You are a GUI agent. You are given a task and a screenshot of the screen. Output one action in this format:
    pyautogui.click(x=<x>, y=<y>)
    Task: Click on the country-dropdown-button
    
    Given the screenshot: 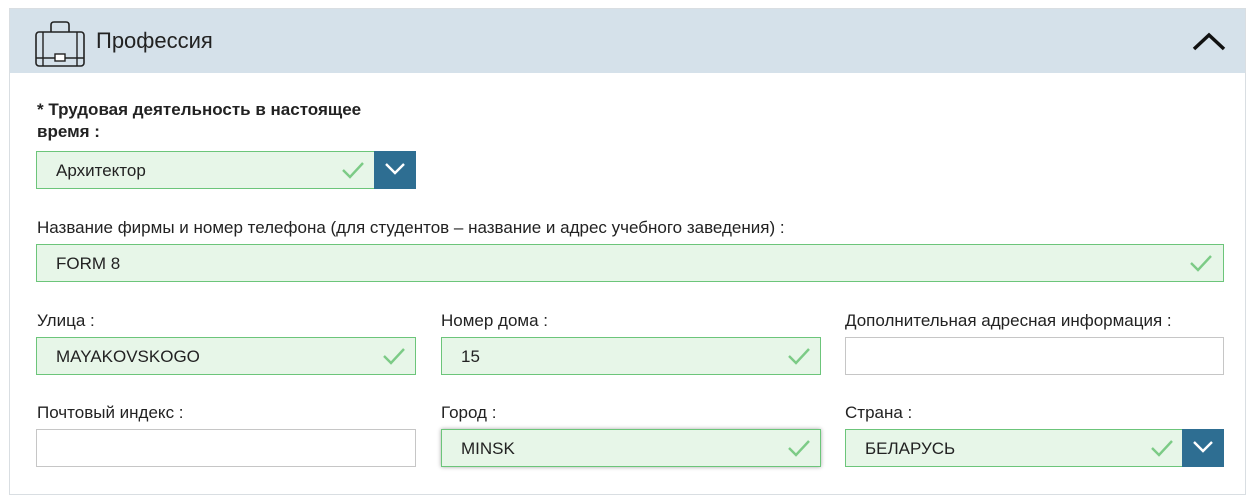 What is the action you would take?
    pyautogui.click(x=1203, y=448)
    